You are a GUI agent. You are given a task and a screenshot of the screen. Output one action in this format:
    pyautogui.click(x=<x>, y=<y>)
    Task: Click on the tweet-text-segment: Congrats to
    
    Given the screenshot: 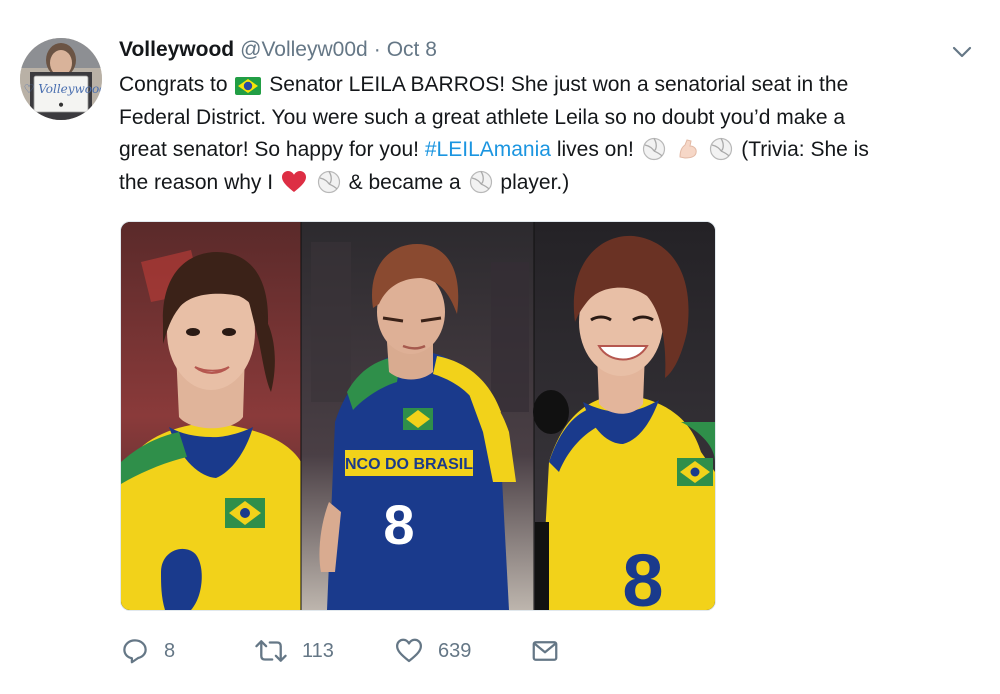 What is the action you would take?
    pyautogui.click(x=173, y=84)
    